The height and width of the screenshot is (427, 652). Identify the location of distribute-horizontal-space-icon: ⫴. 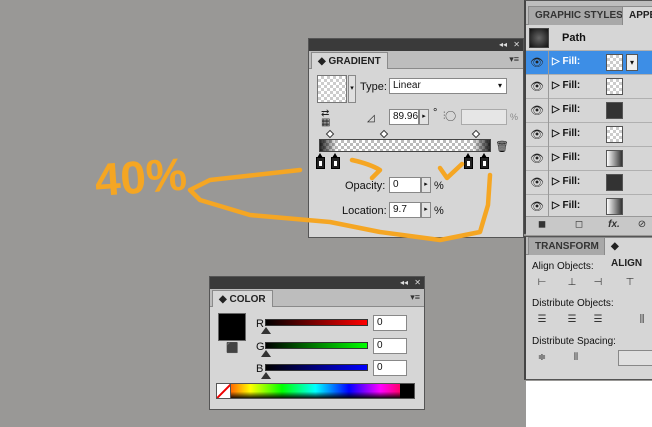
(576, 358).